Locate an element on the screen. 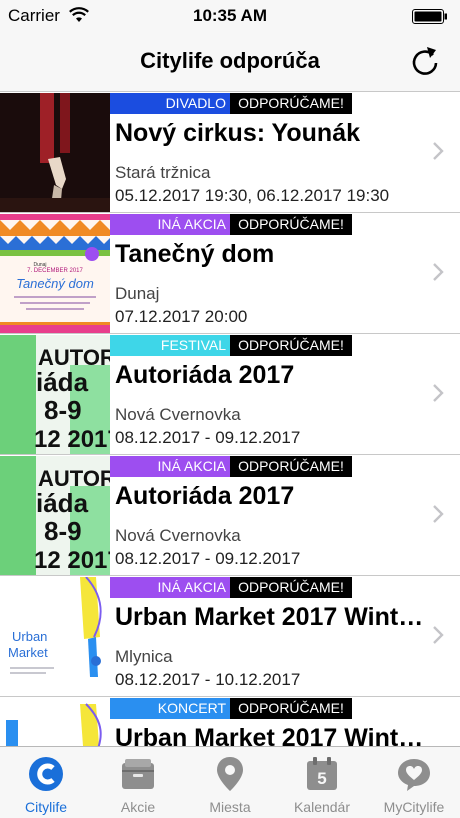 The height and width of the screenshot is (818, 460). map-pin-icon is located at coordinates (230, 774).